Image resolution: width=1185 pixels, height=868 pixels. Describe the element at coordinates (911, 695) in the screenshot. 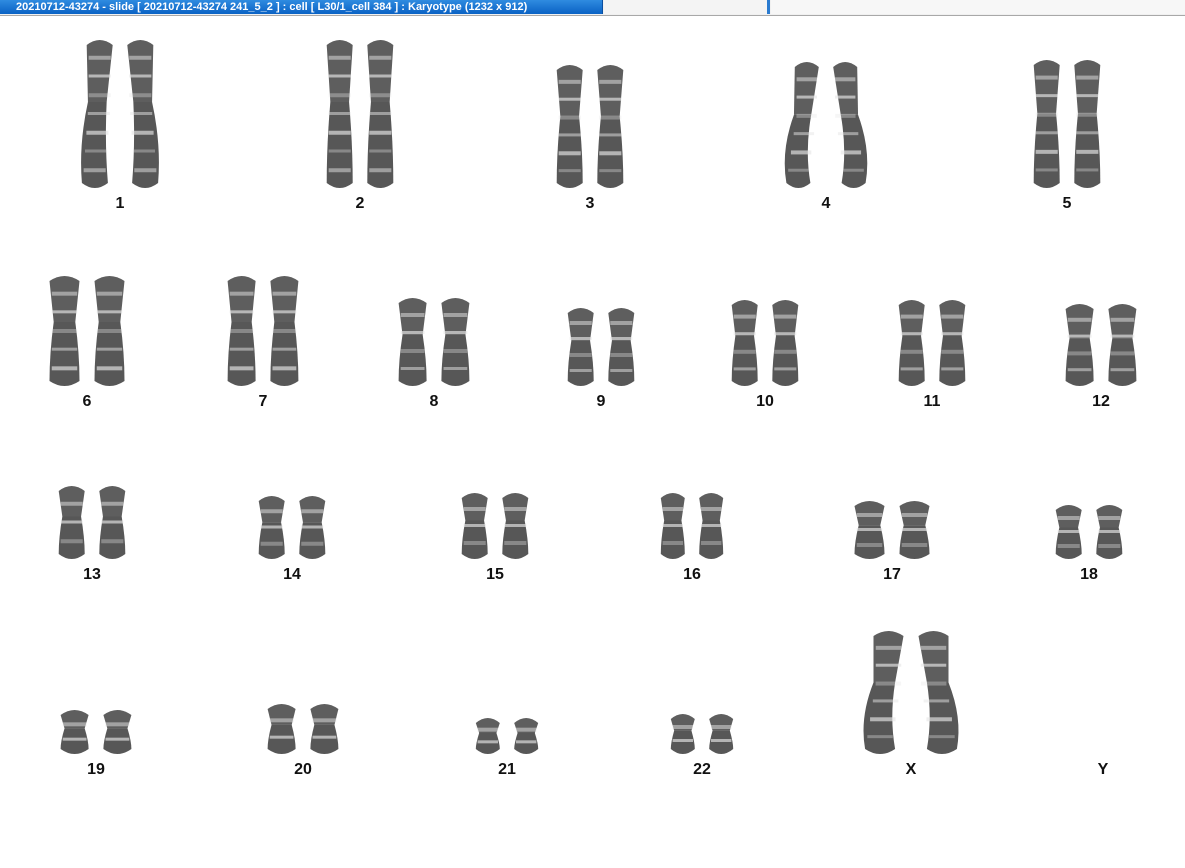

I see `chromosome-pair-x` at that location.